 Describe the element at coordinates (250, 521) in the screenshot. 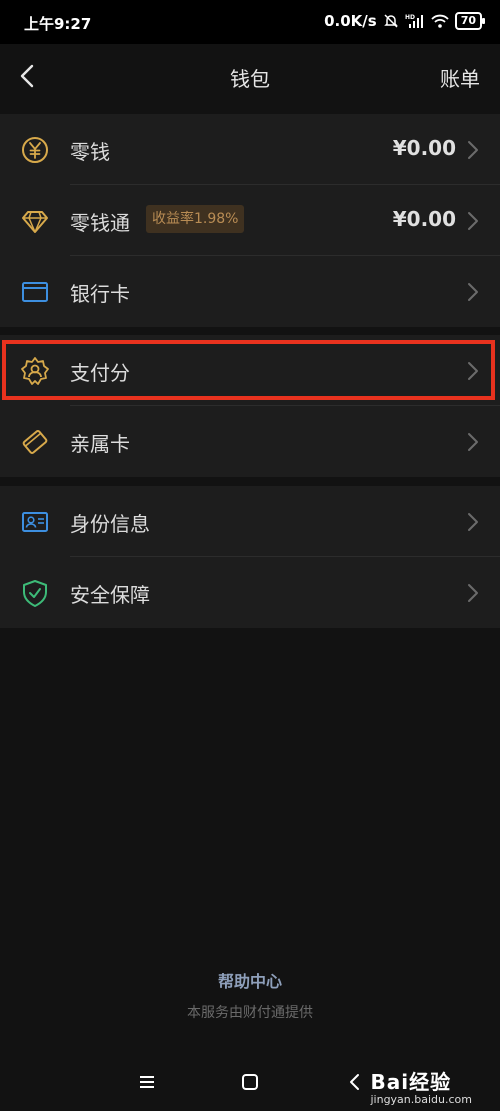

I see `row-identity-info: 身份信息` at that location.